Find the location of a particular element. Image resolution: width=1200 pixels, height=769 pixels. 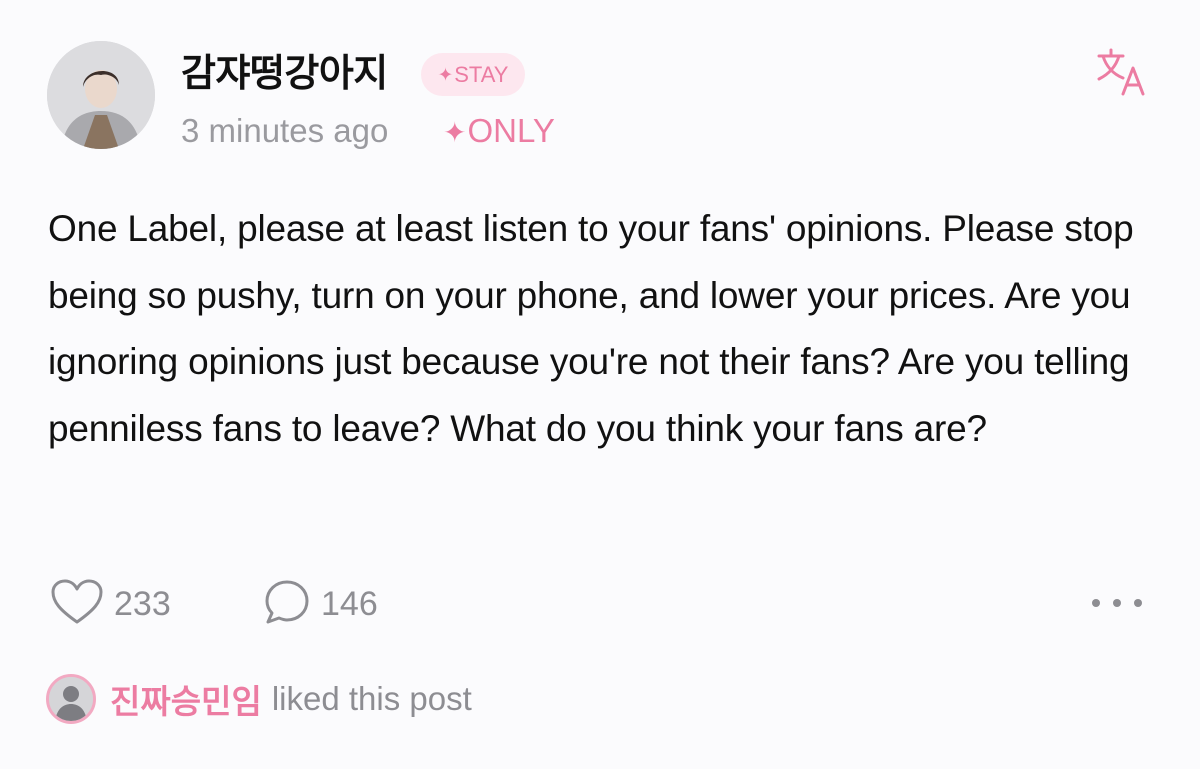

translate-icon is located at coordinates (1122, 72).